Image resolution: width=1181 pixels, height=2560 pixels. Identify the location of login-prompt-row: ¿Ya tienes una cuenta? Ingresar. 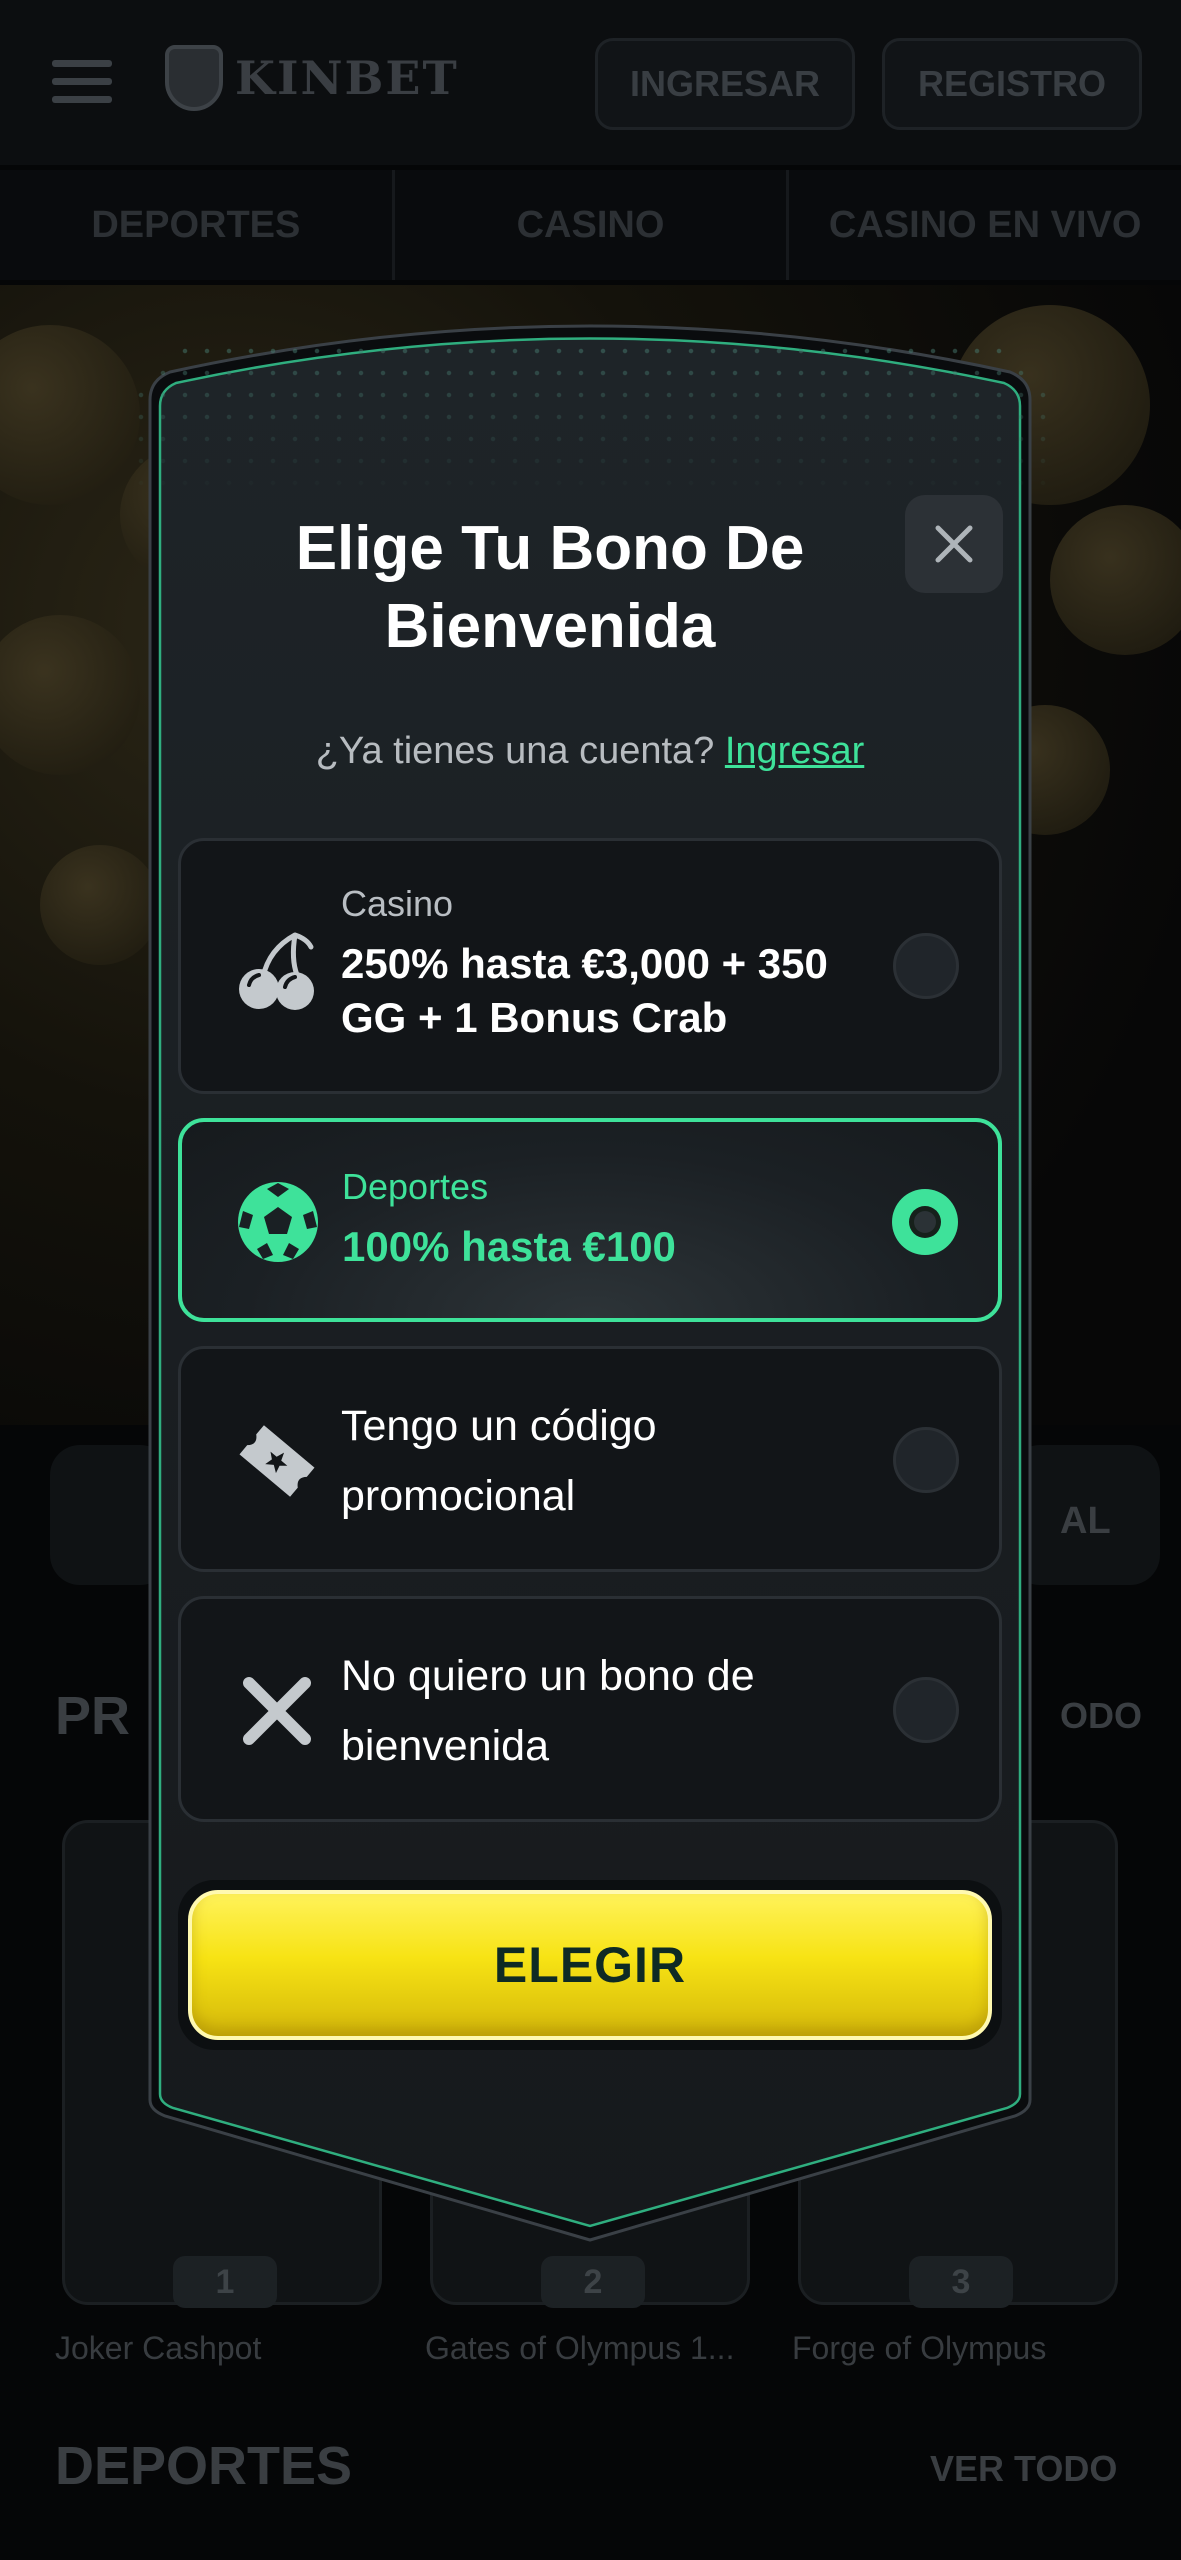
(590, 751).